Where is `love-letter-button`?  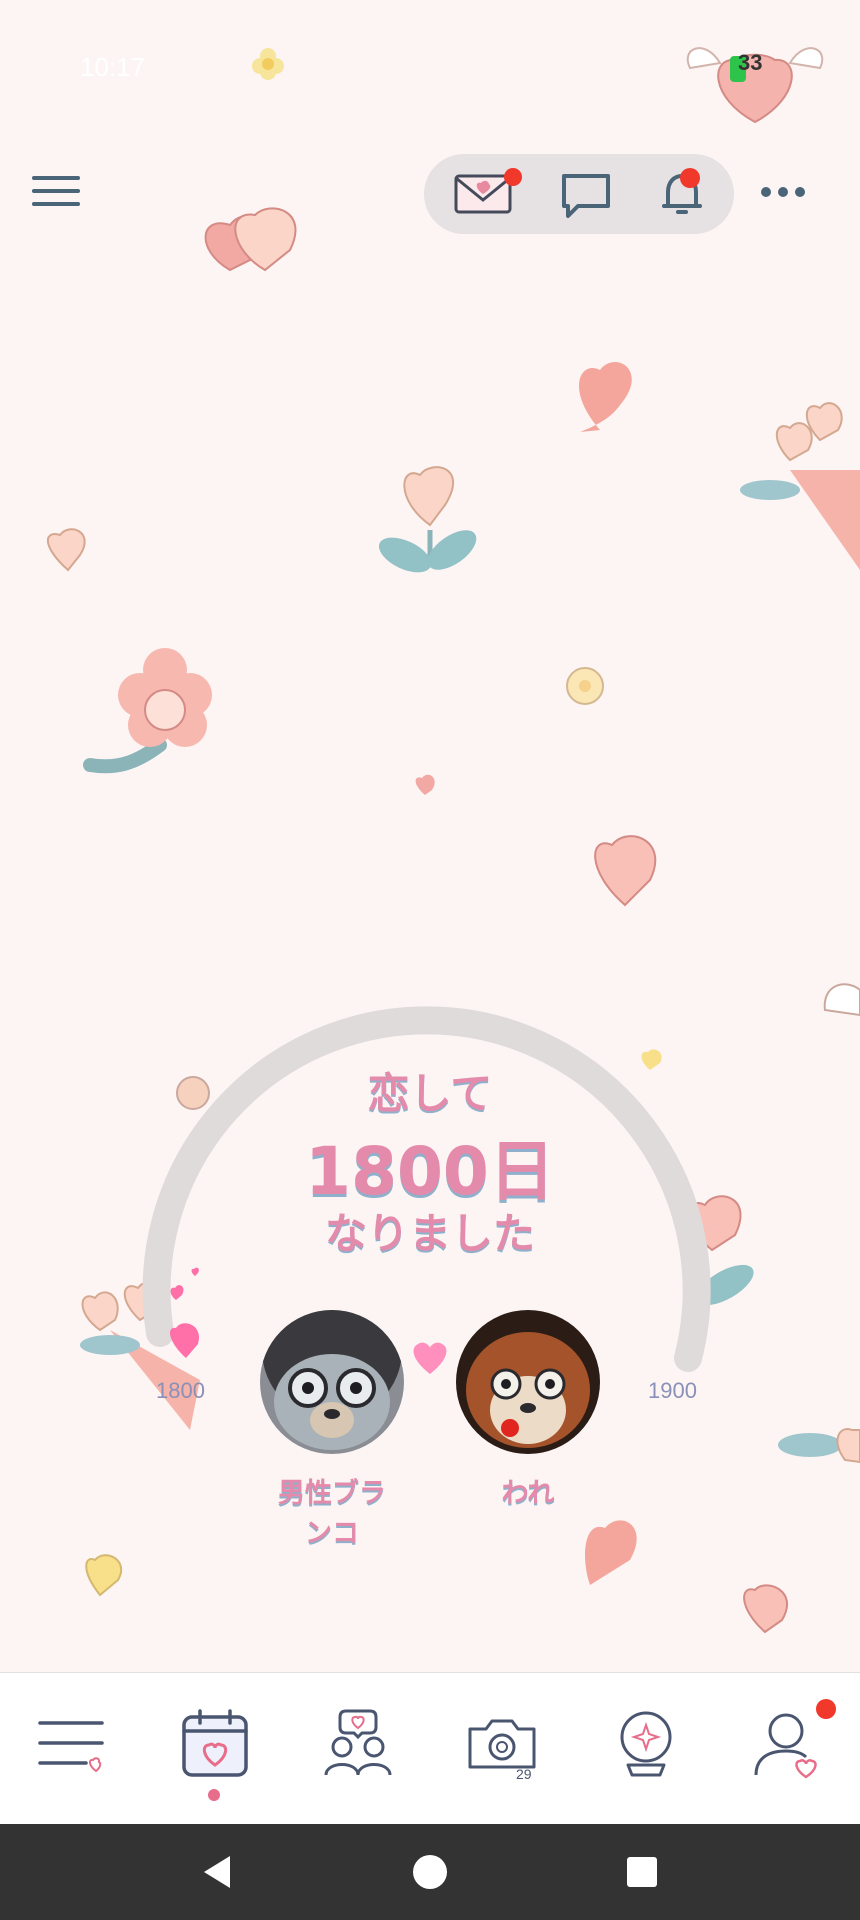 love-letter-button is located at coordinates (487, 192).